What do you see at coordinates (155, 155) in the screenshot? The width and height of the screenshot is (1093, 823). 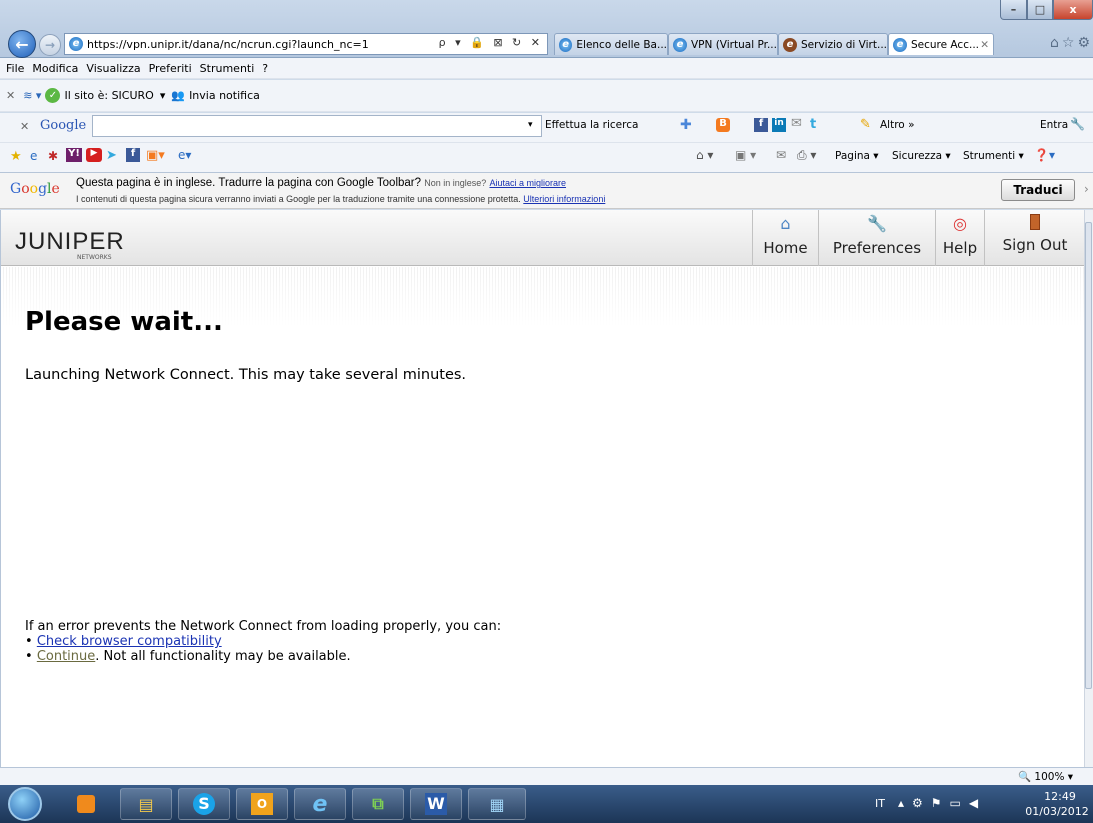 I see `blogger-icon: ▣▾` at bounding box center [155, 155].